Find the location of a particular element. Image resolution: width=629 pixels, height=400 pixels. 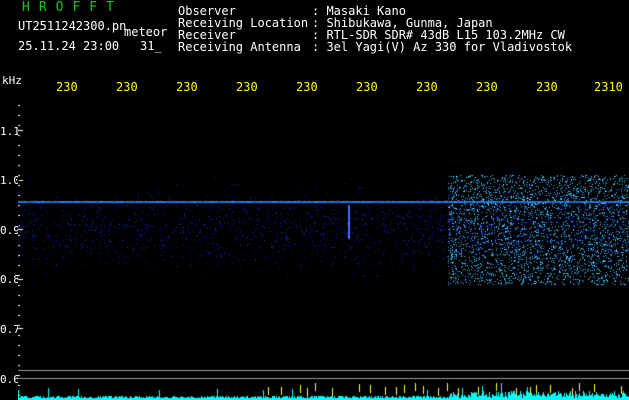

x-tick-label: 2310 is located at coordinates (608, 87).